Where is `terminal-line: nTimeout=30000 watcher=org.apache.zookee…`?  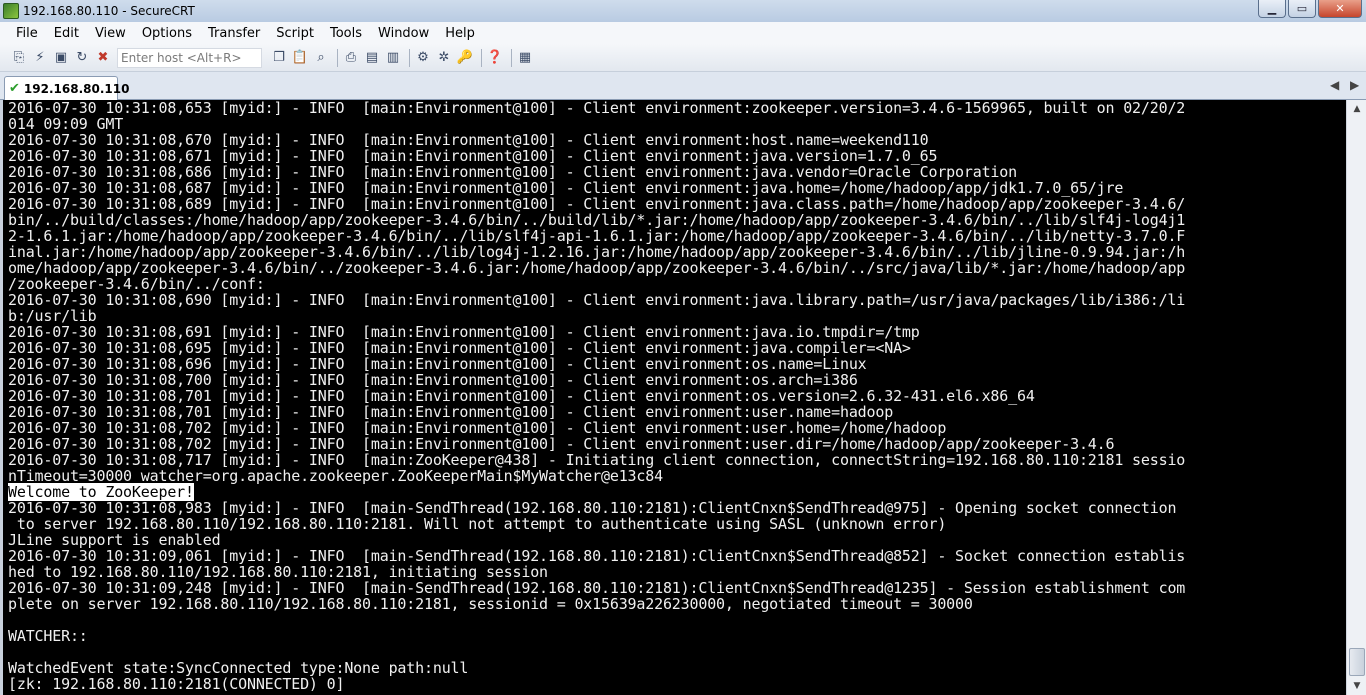 terminal-line: nTimeout=30000 watcher=org.apache.zookee… is located at coordinates (335, 476).